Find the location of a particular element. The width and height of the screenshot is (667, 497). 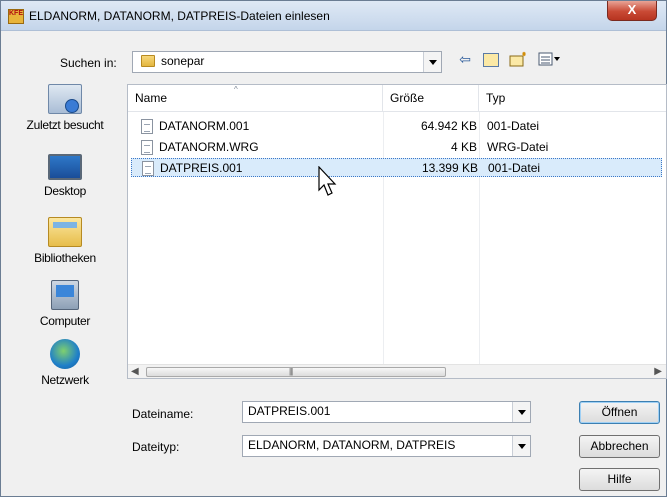

scroll-left-icon: ◀ is located at coordinates (135, 372).